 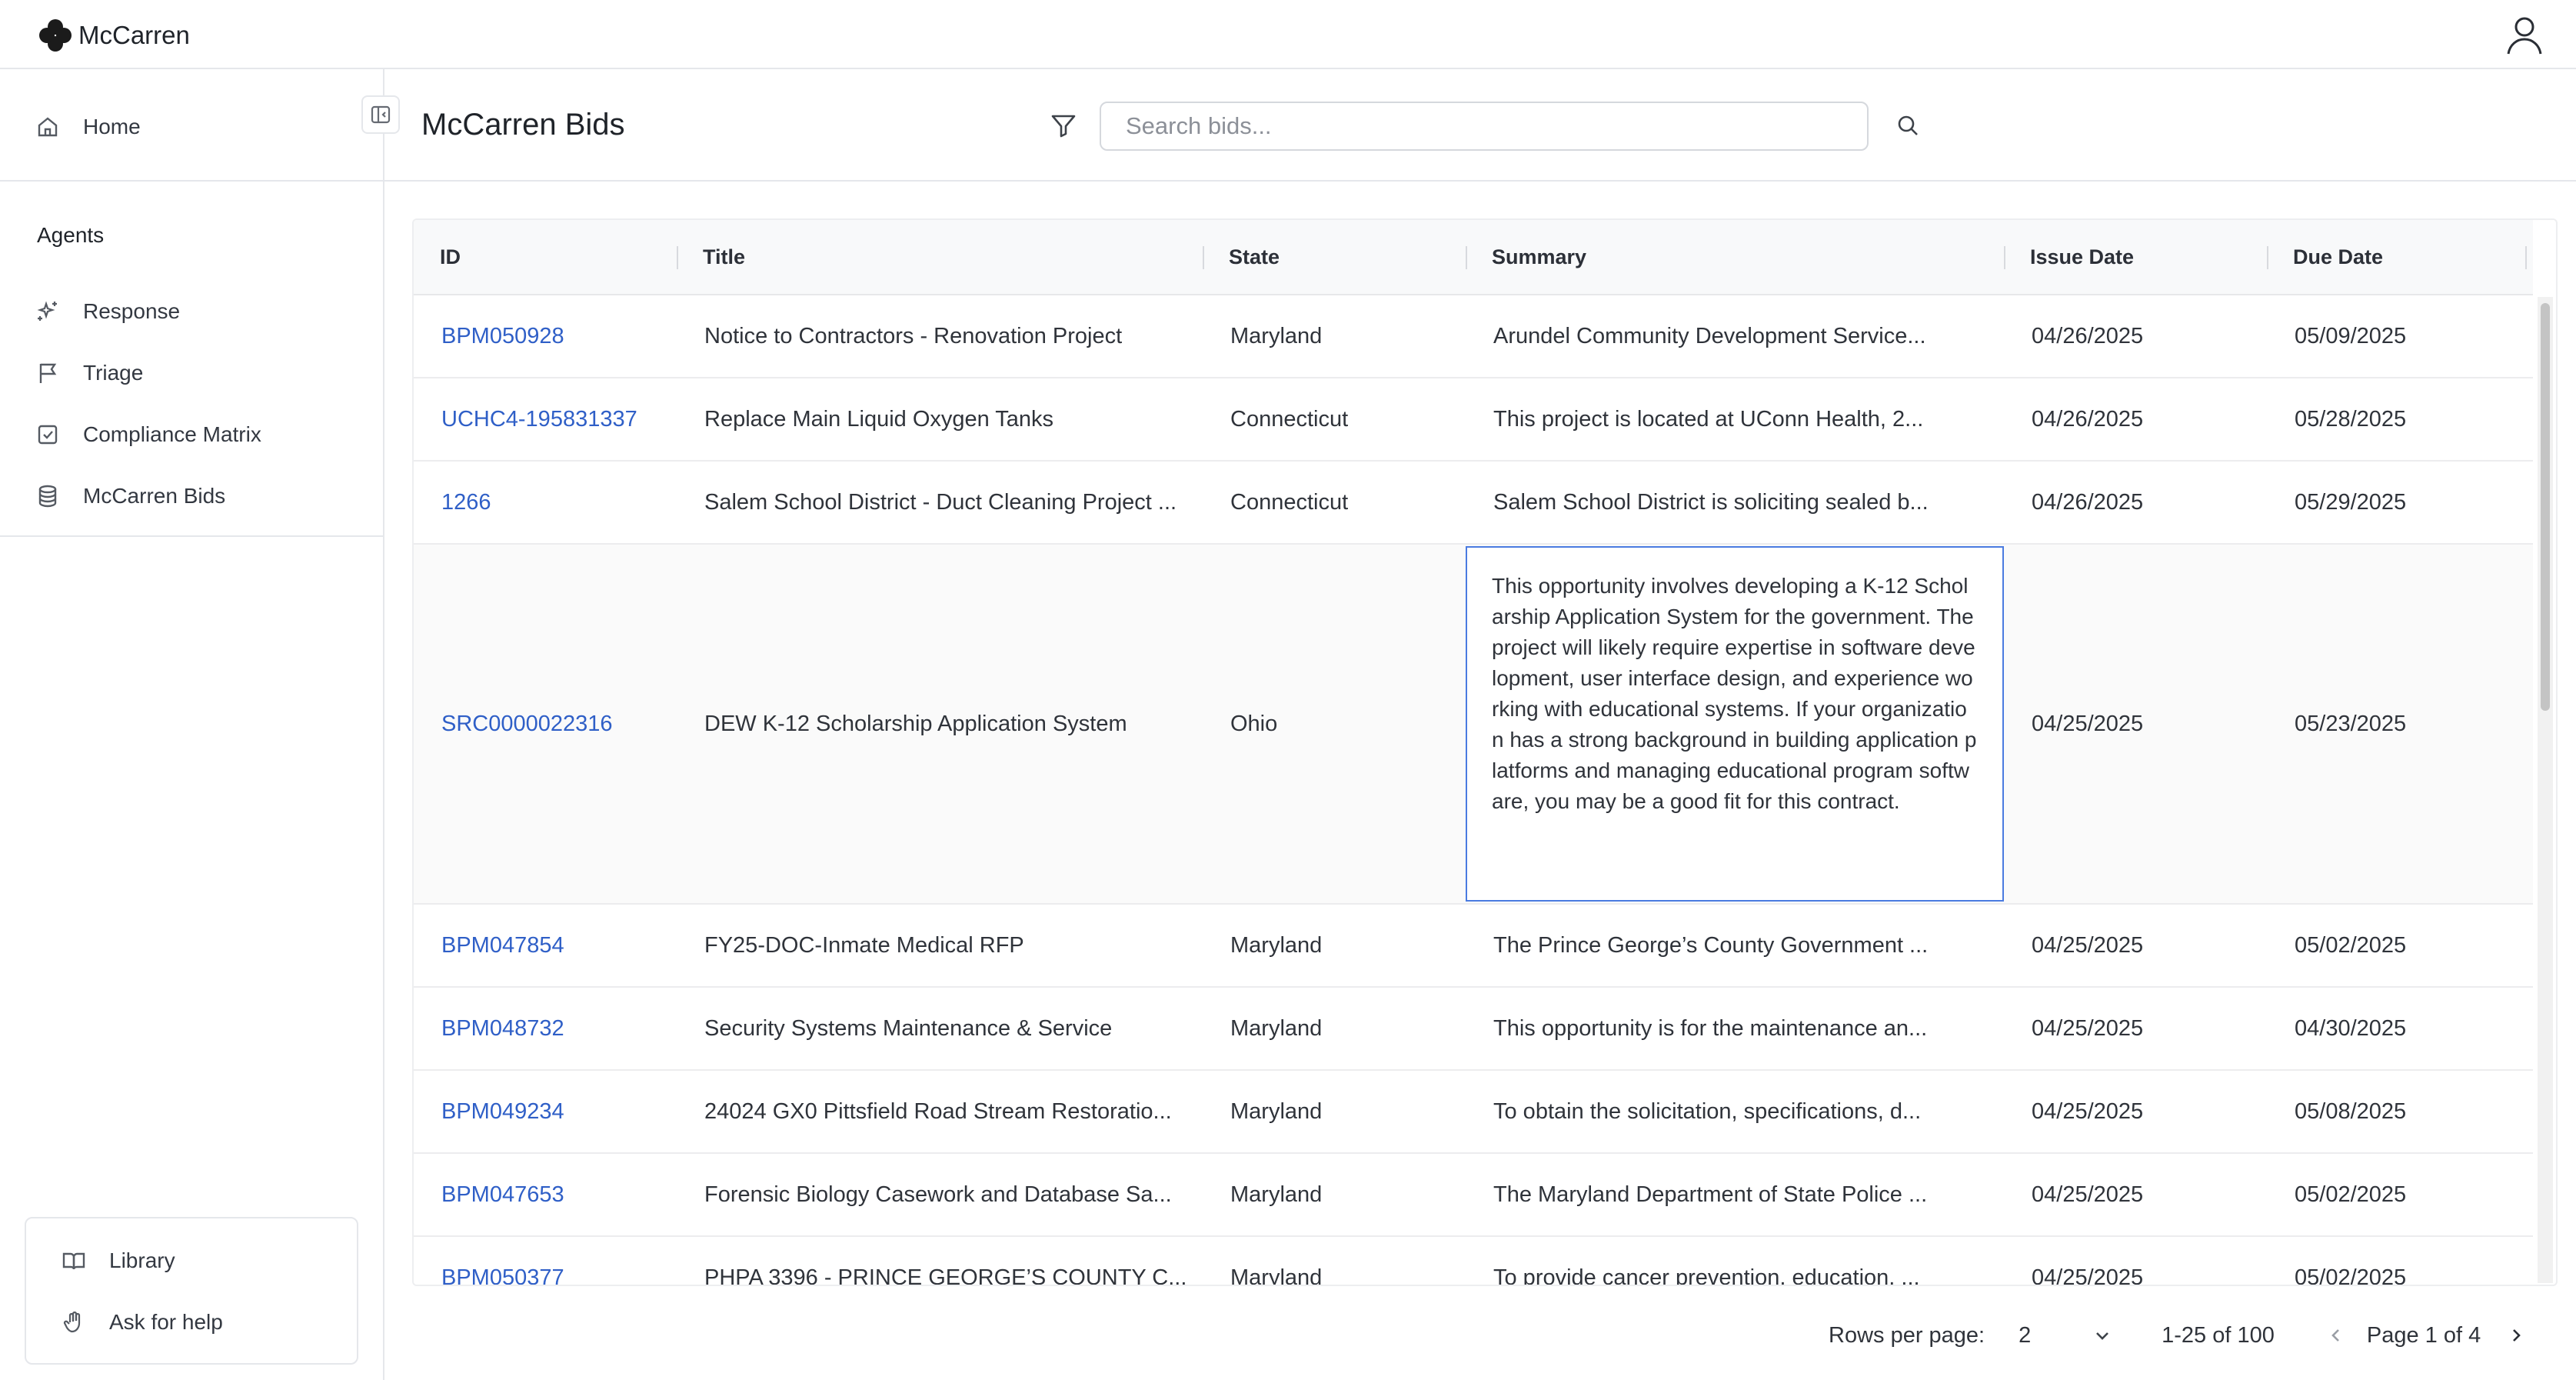 I want to click on chevron-down-icon, so click(x=2102, y=1336).